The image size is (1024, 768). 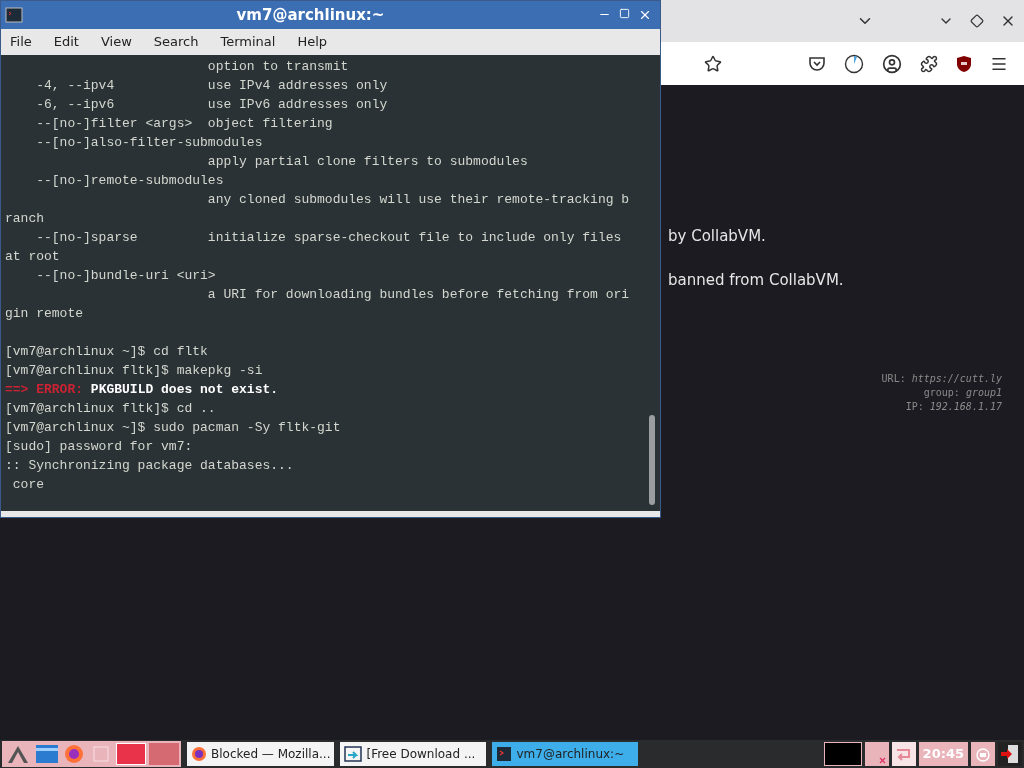 What do you see at coordinates (99, 447) in the screenshot?
I see `terminal-line: [sudo] password for vm7:` at bounding box center [99, 447].